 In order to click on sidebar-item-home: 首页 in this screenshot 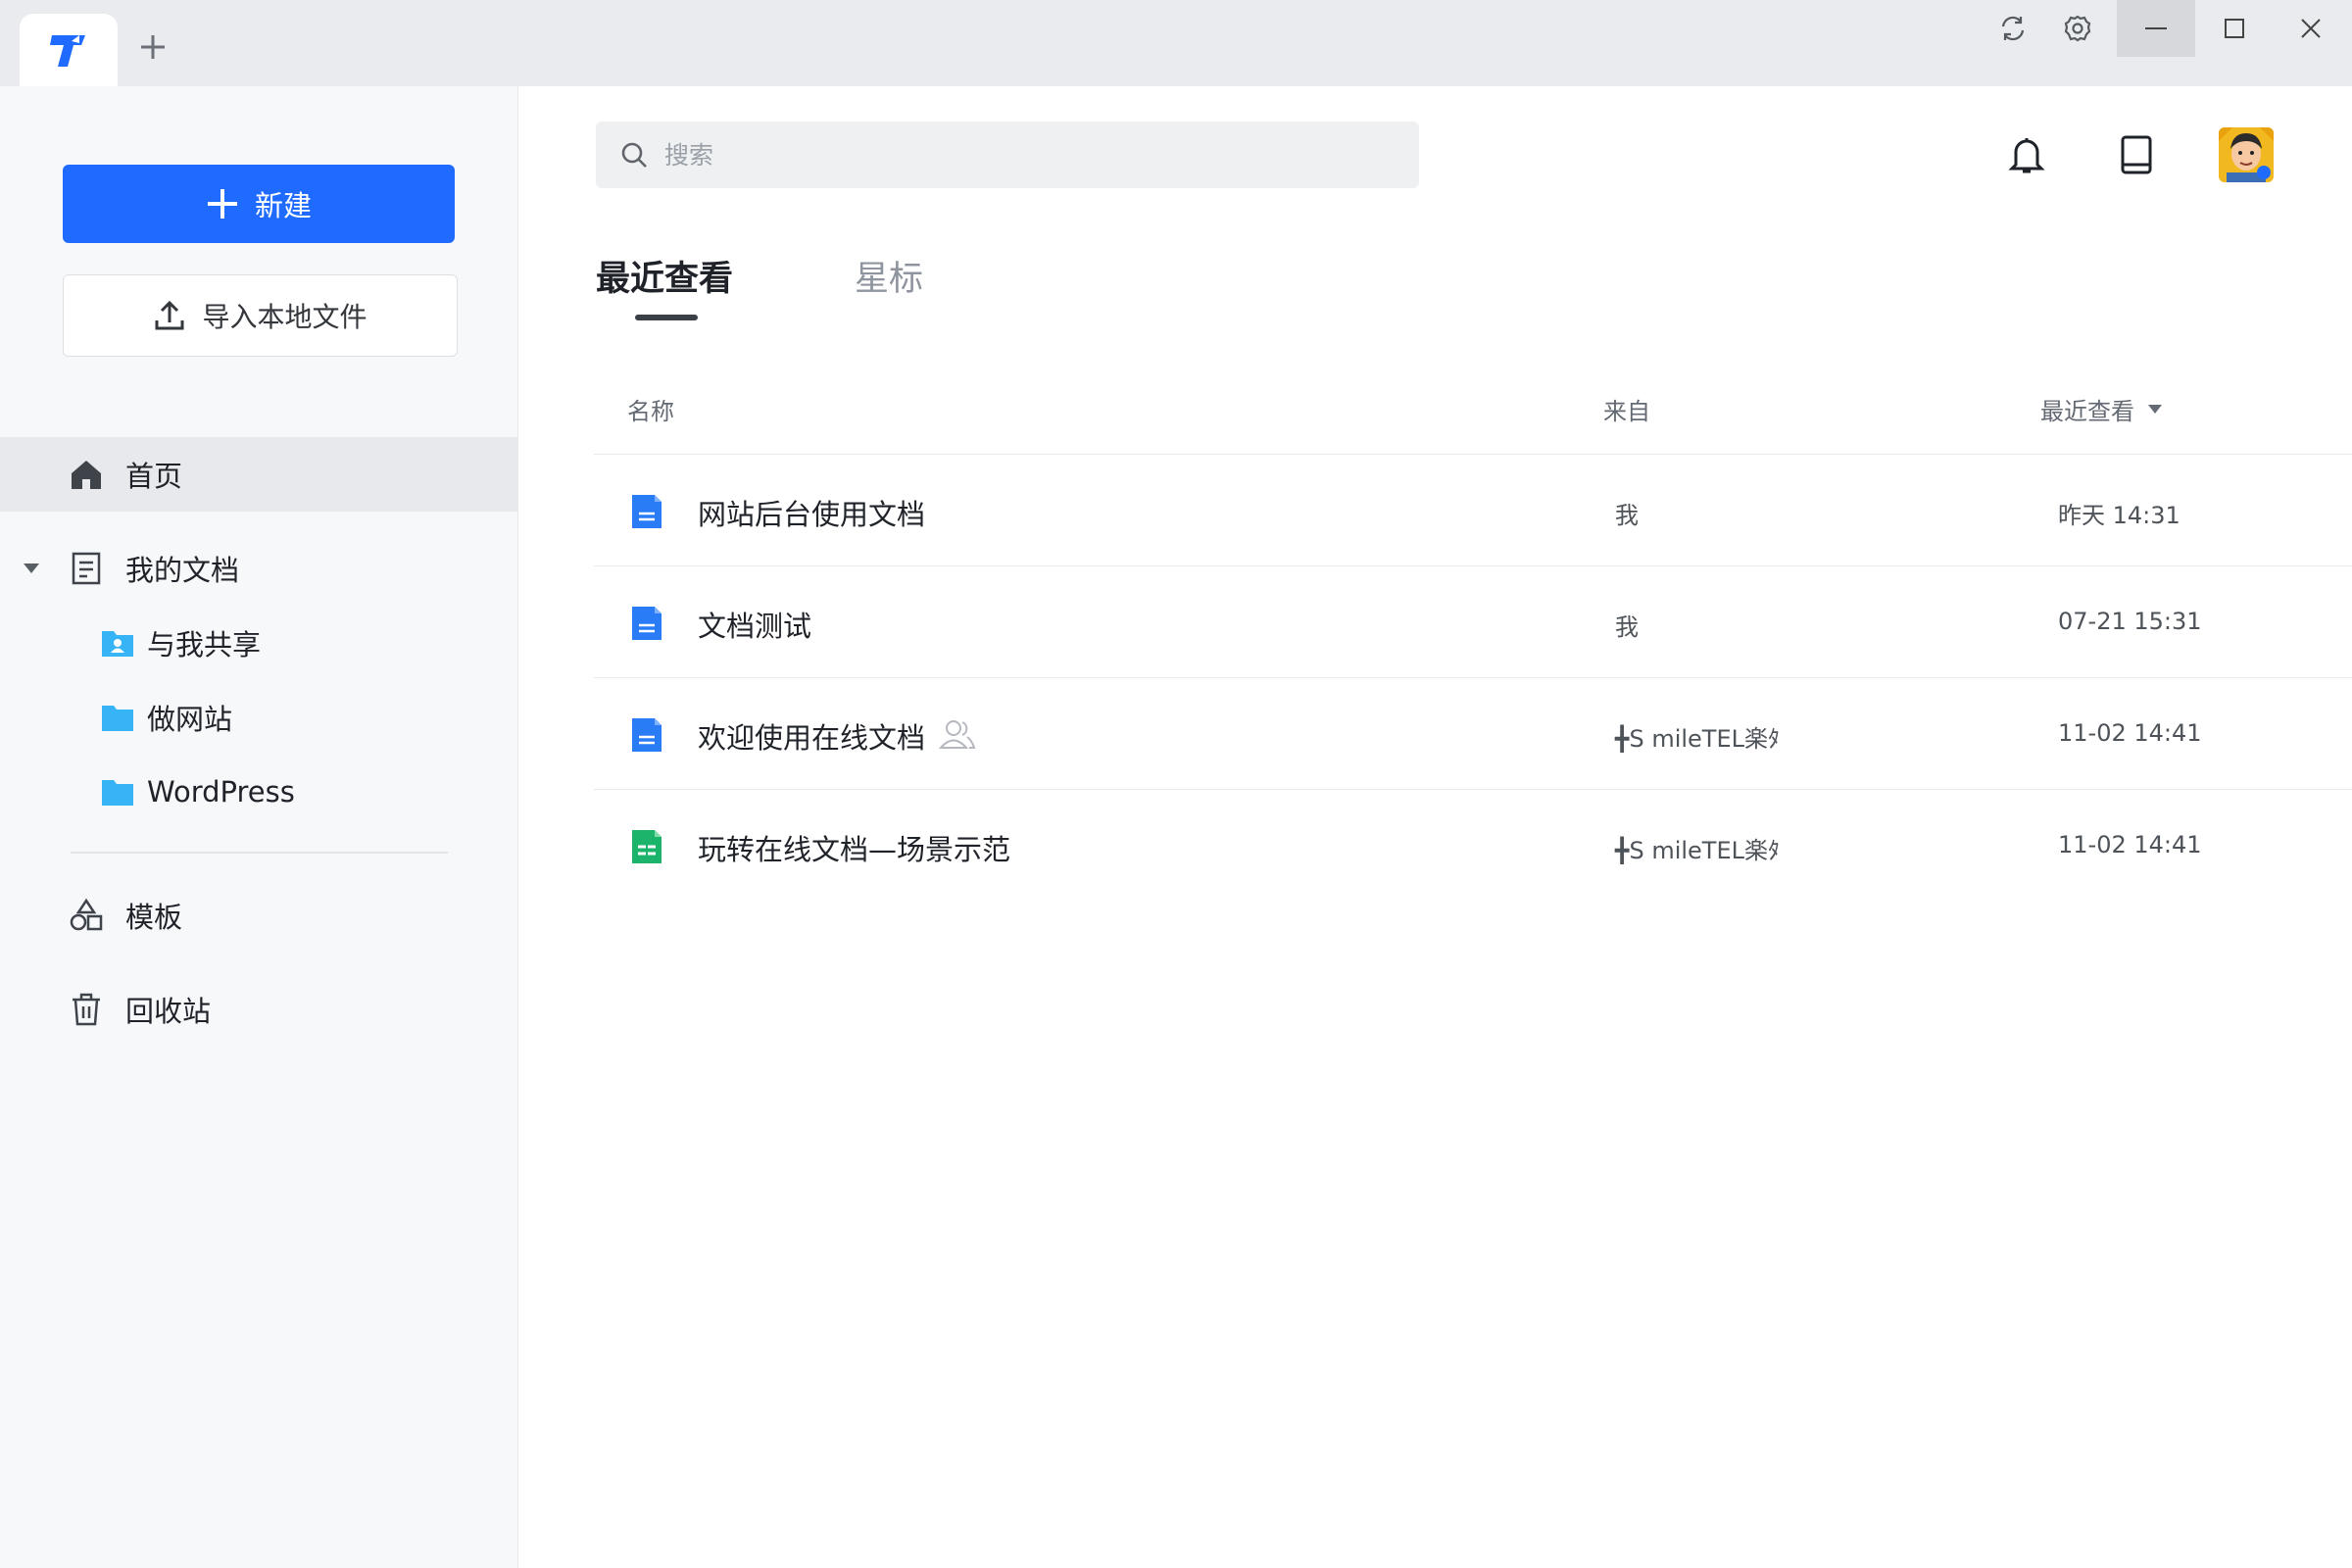, I will do `click(258, 474)`.